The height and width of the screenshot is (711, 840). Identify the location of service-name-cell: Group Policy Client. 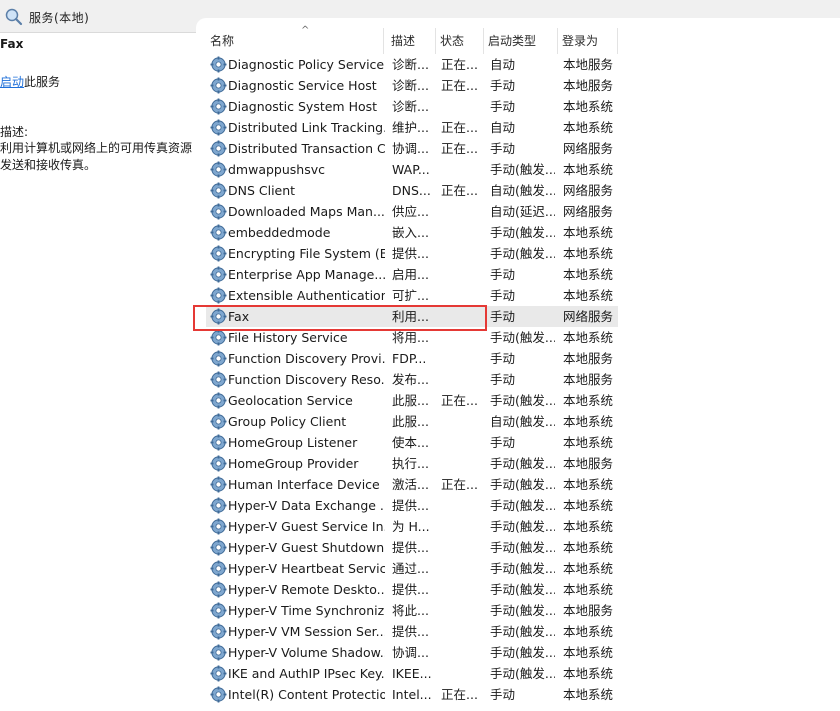
(287, 421).